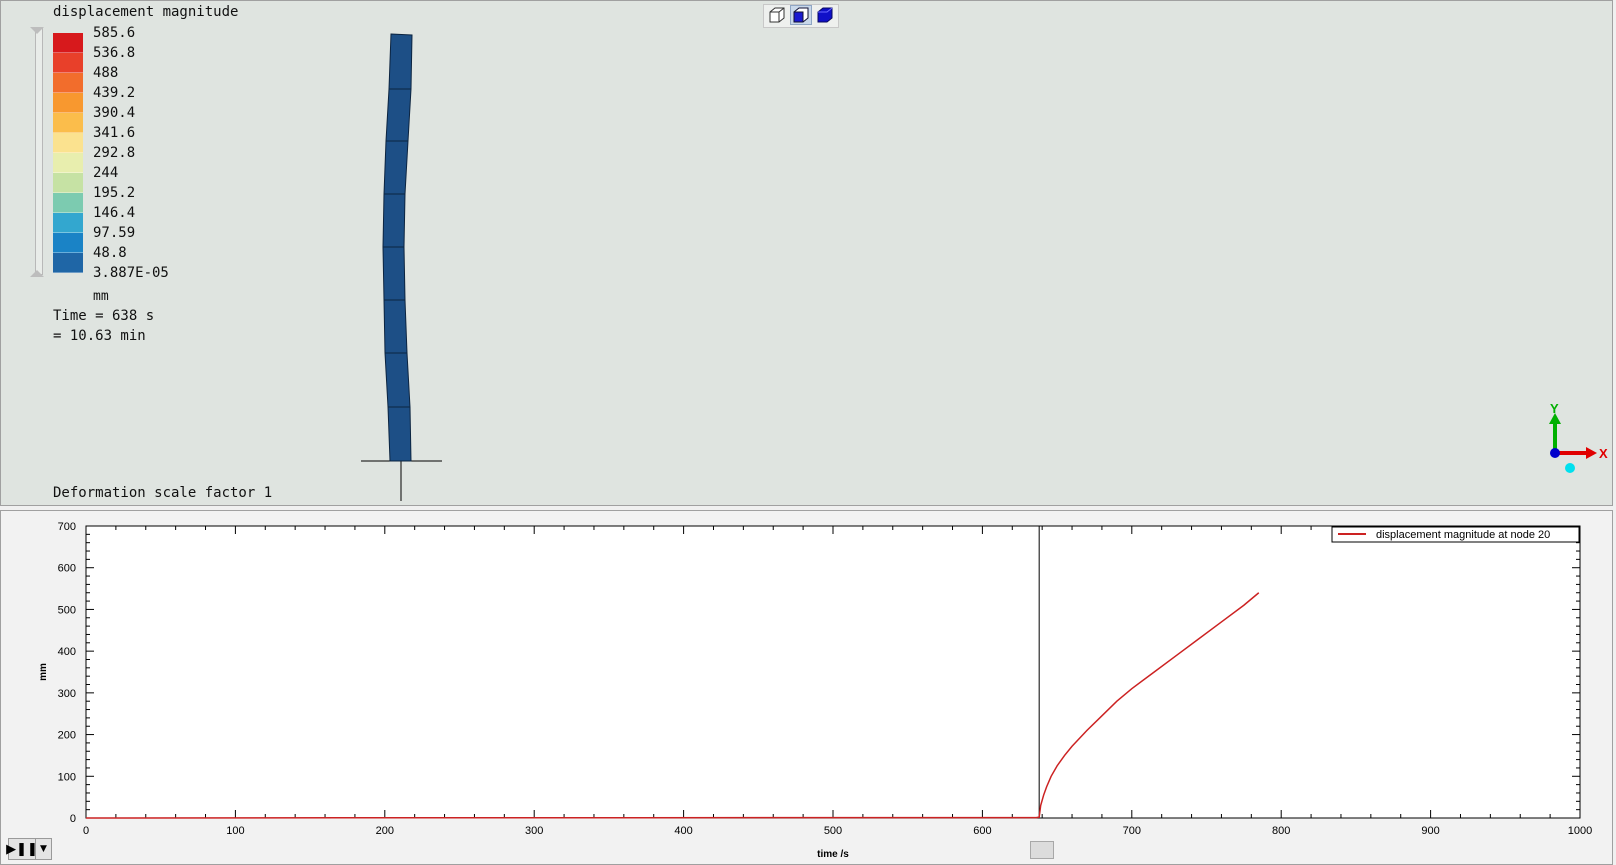  Describe the element at coordinates (67, 569) in the screenshot. I see `y-tick-label: 600` at that location.